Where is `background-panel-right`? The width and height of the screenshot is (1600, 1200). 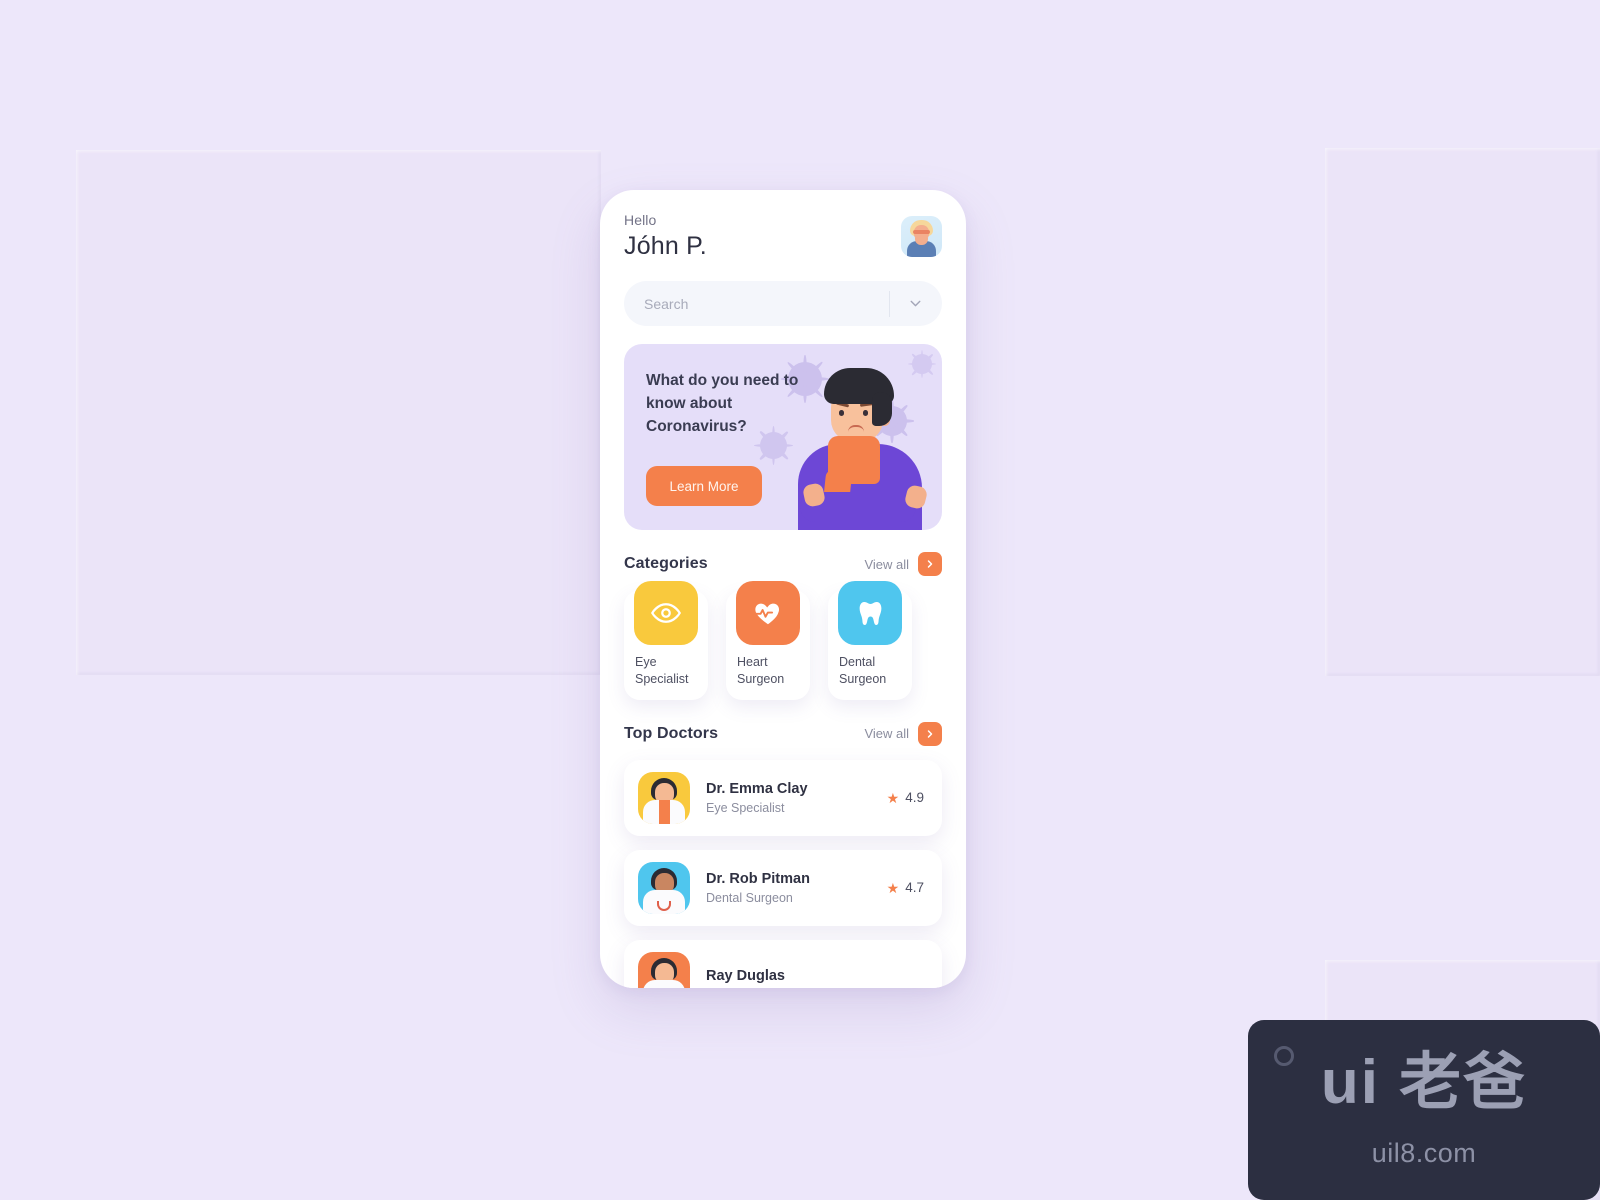 background-panel-right is located at coordinates (1462, 412).